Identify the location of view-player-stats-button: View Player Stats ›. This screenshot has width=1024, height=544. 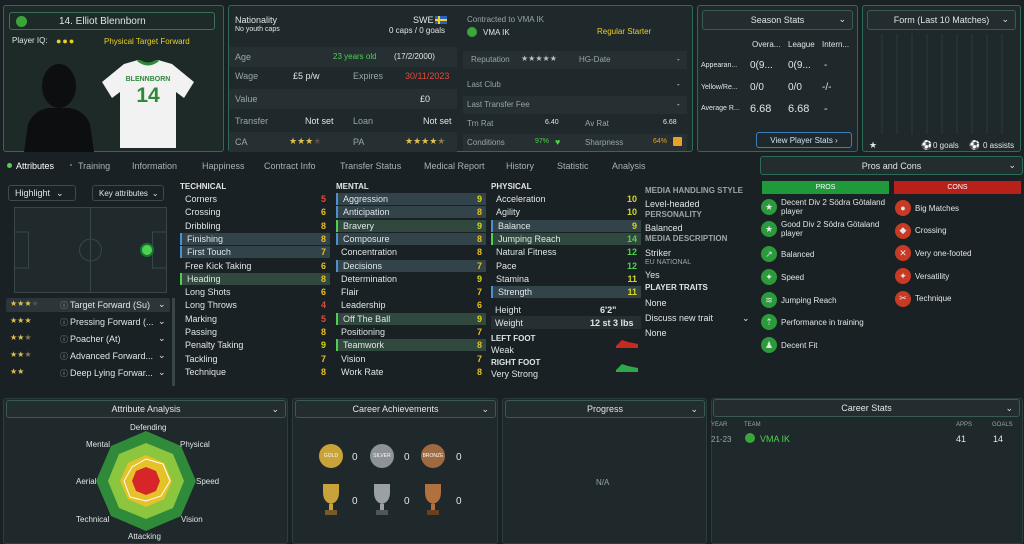
(804, 140).